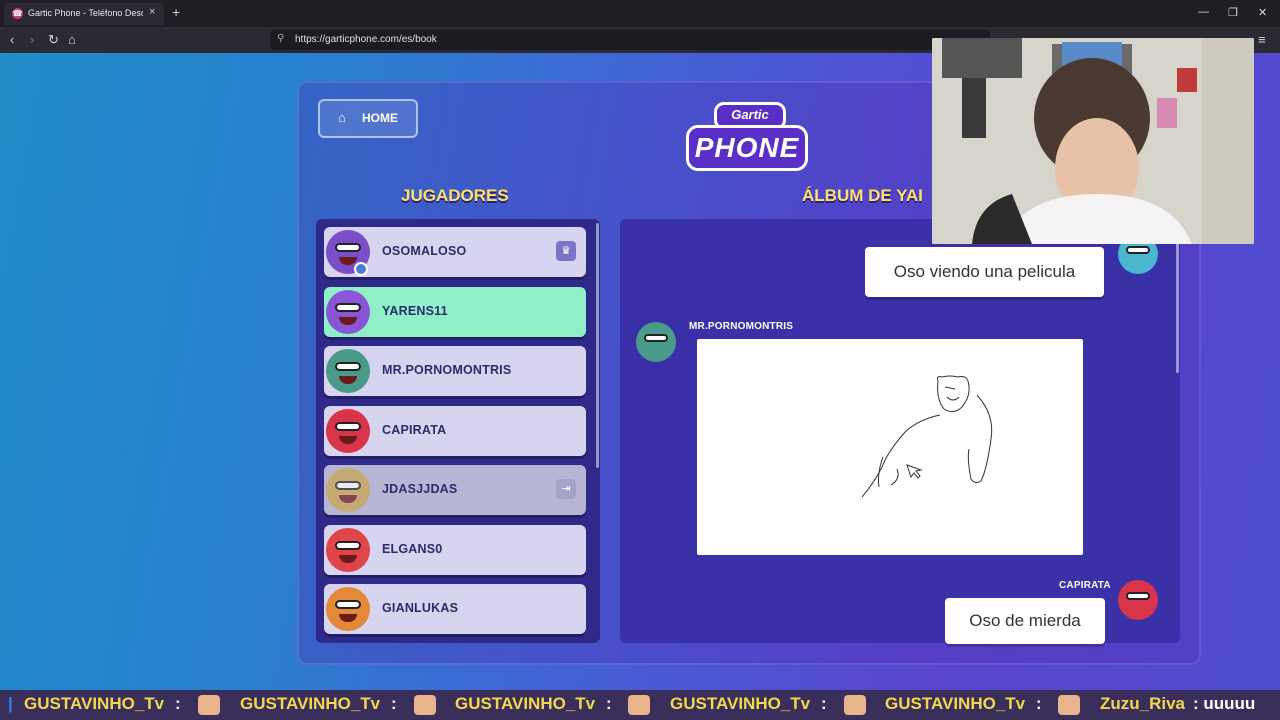 This screenshot has width=1280, height=720. What do you see at coordinates (597, 345) in the screenshot?
I see `players-scrollbar` at bounding box center [597, 345].